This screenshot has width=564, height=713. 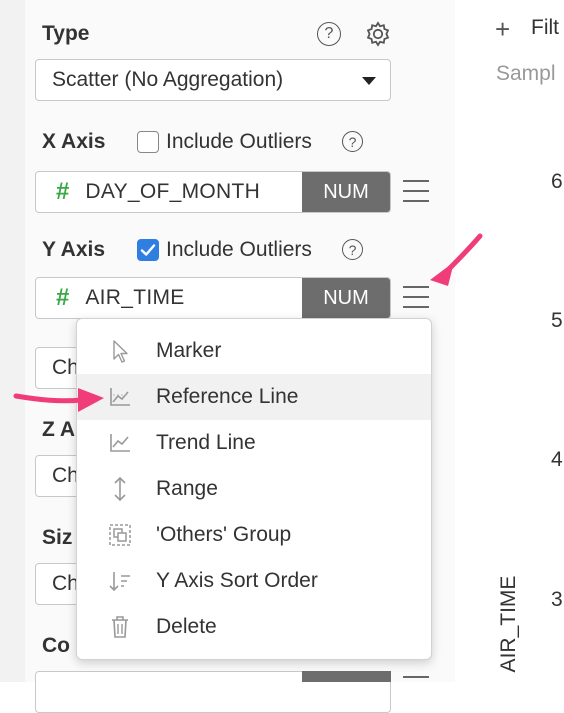 What do you see at coordinates (239, 141) in the screenshot?
I see `x-include-outliers-label: Include Outliers` at bounding box center [239, 141].